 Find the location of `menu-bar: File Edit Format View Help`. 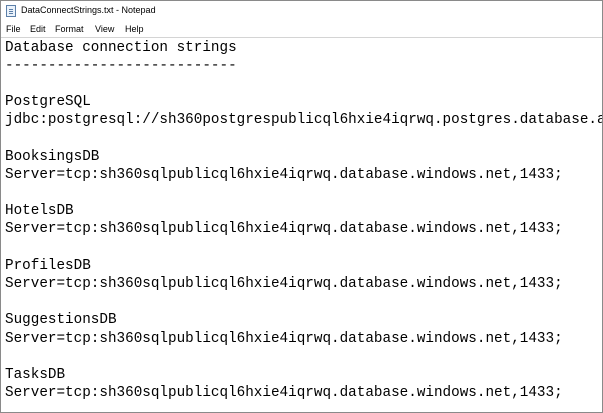

menu-bar: File Edit Format View Help is located at coordinates (301, 29).